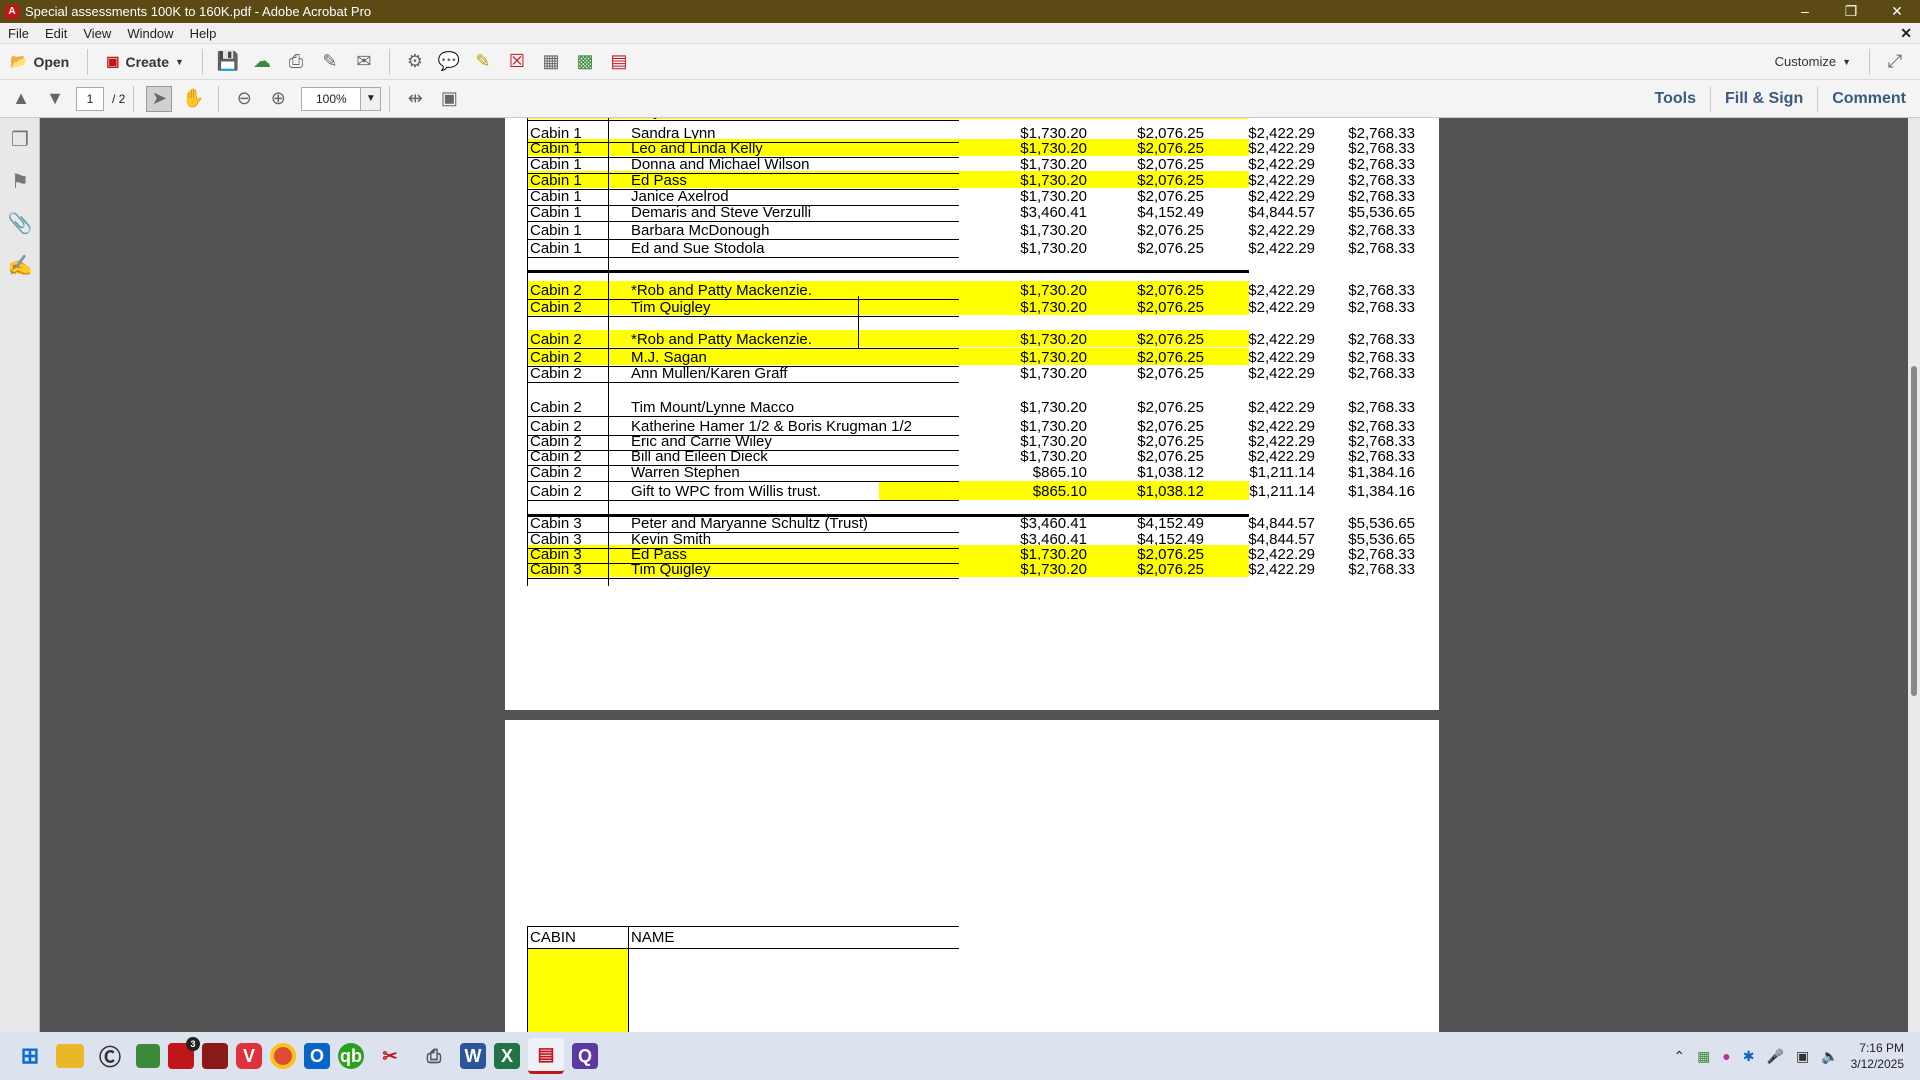 The image size is (1920, 1080). I want to click on bookmarks-icon: ⚑, so click(20, 181).